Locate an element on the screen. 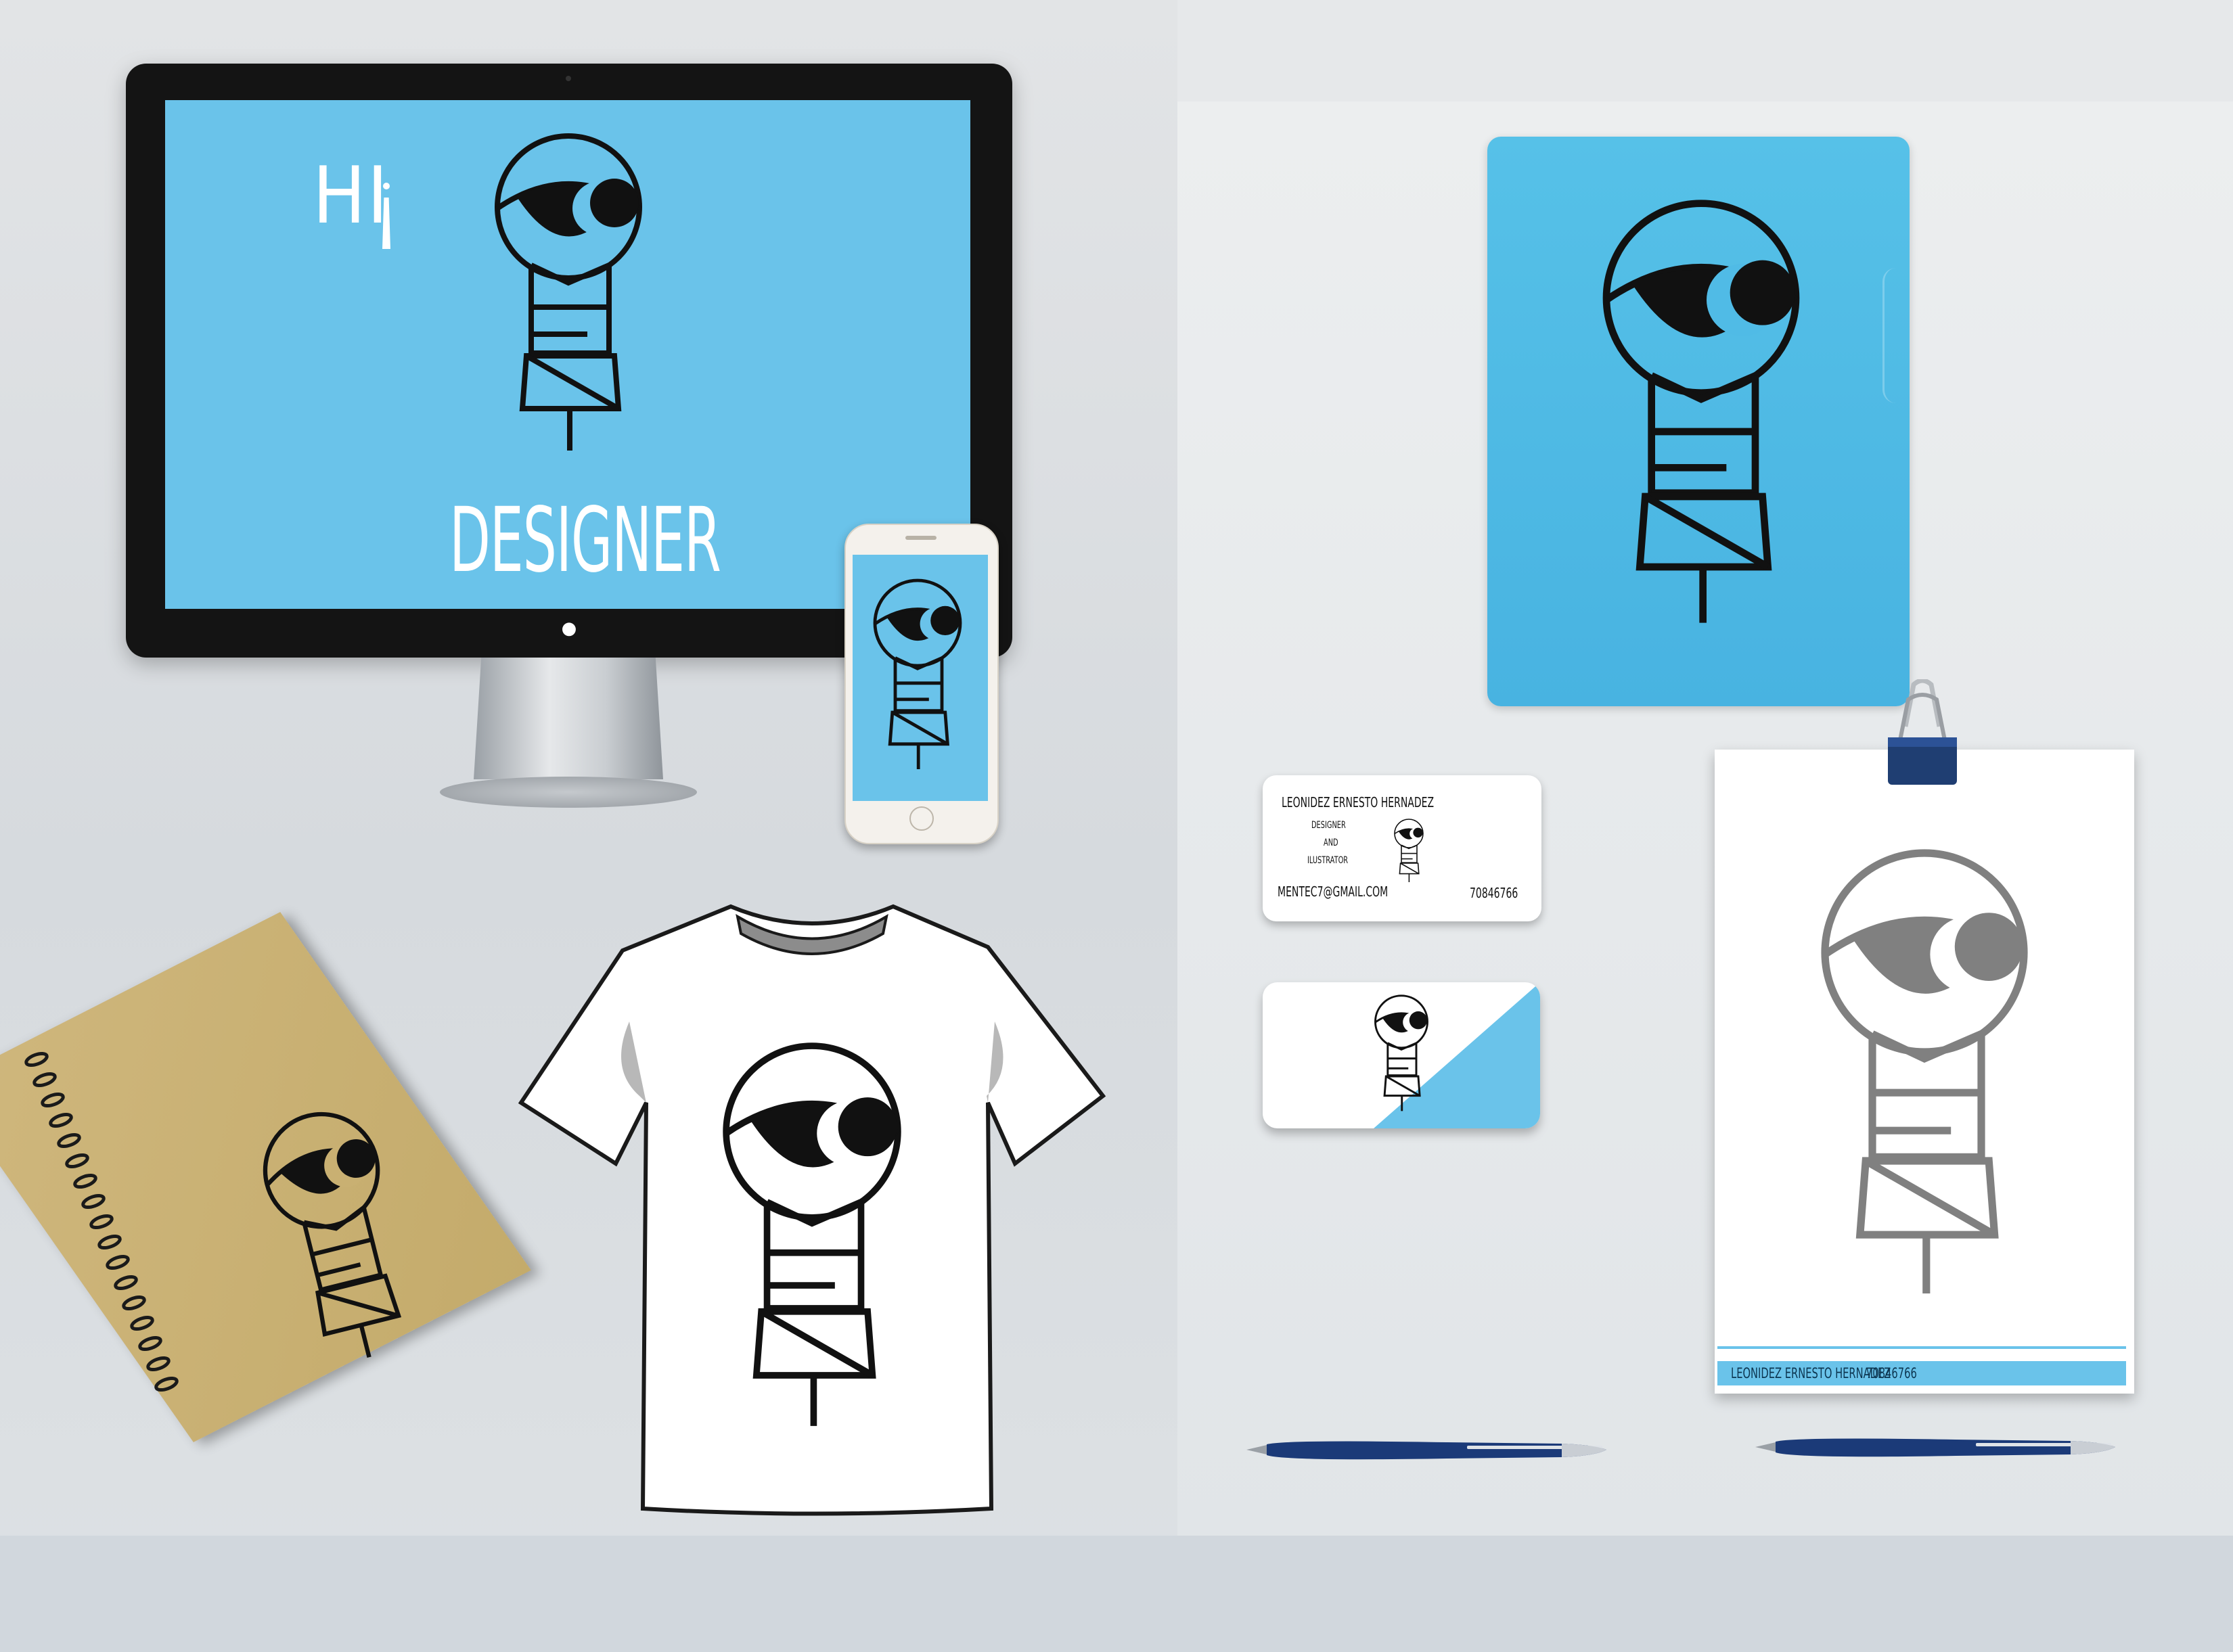 This screenshot has width=2233, height=1652. monitor-stand-neck is located at coordinates (568, 718).